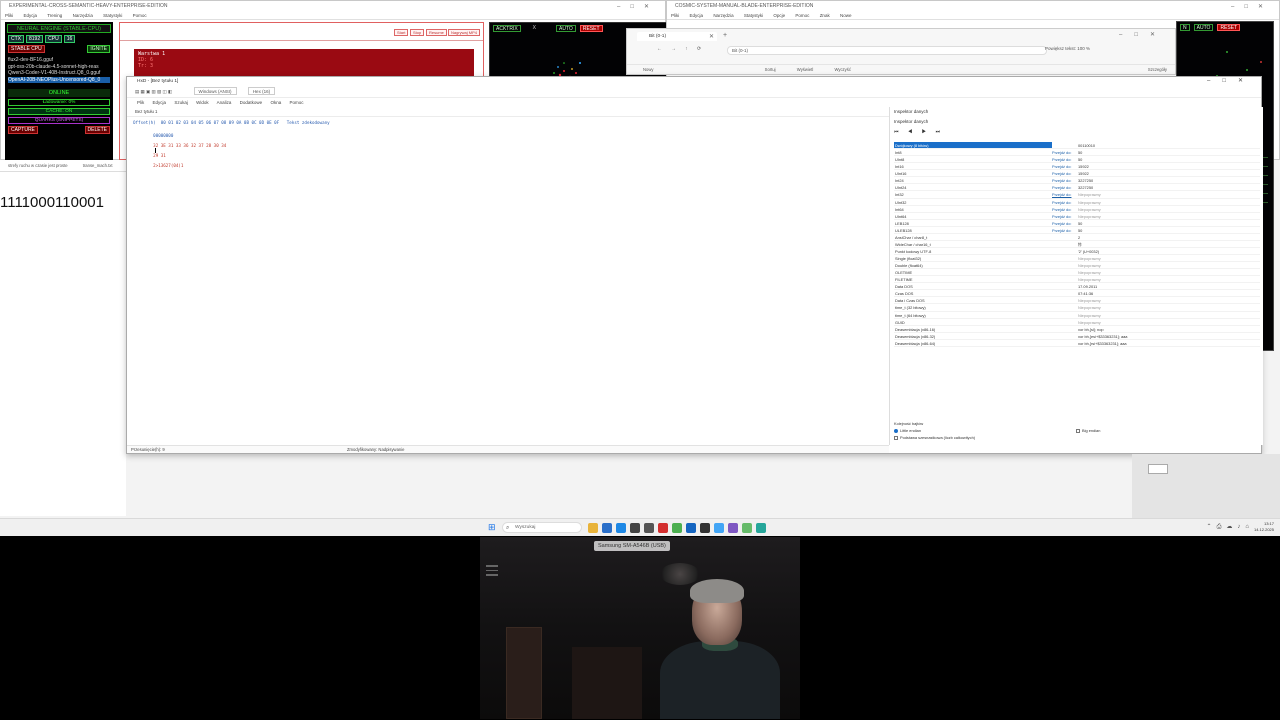 The image size is (1280, 720). I want to click on clear-button: Wyczyść, so click(842, 69).